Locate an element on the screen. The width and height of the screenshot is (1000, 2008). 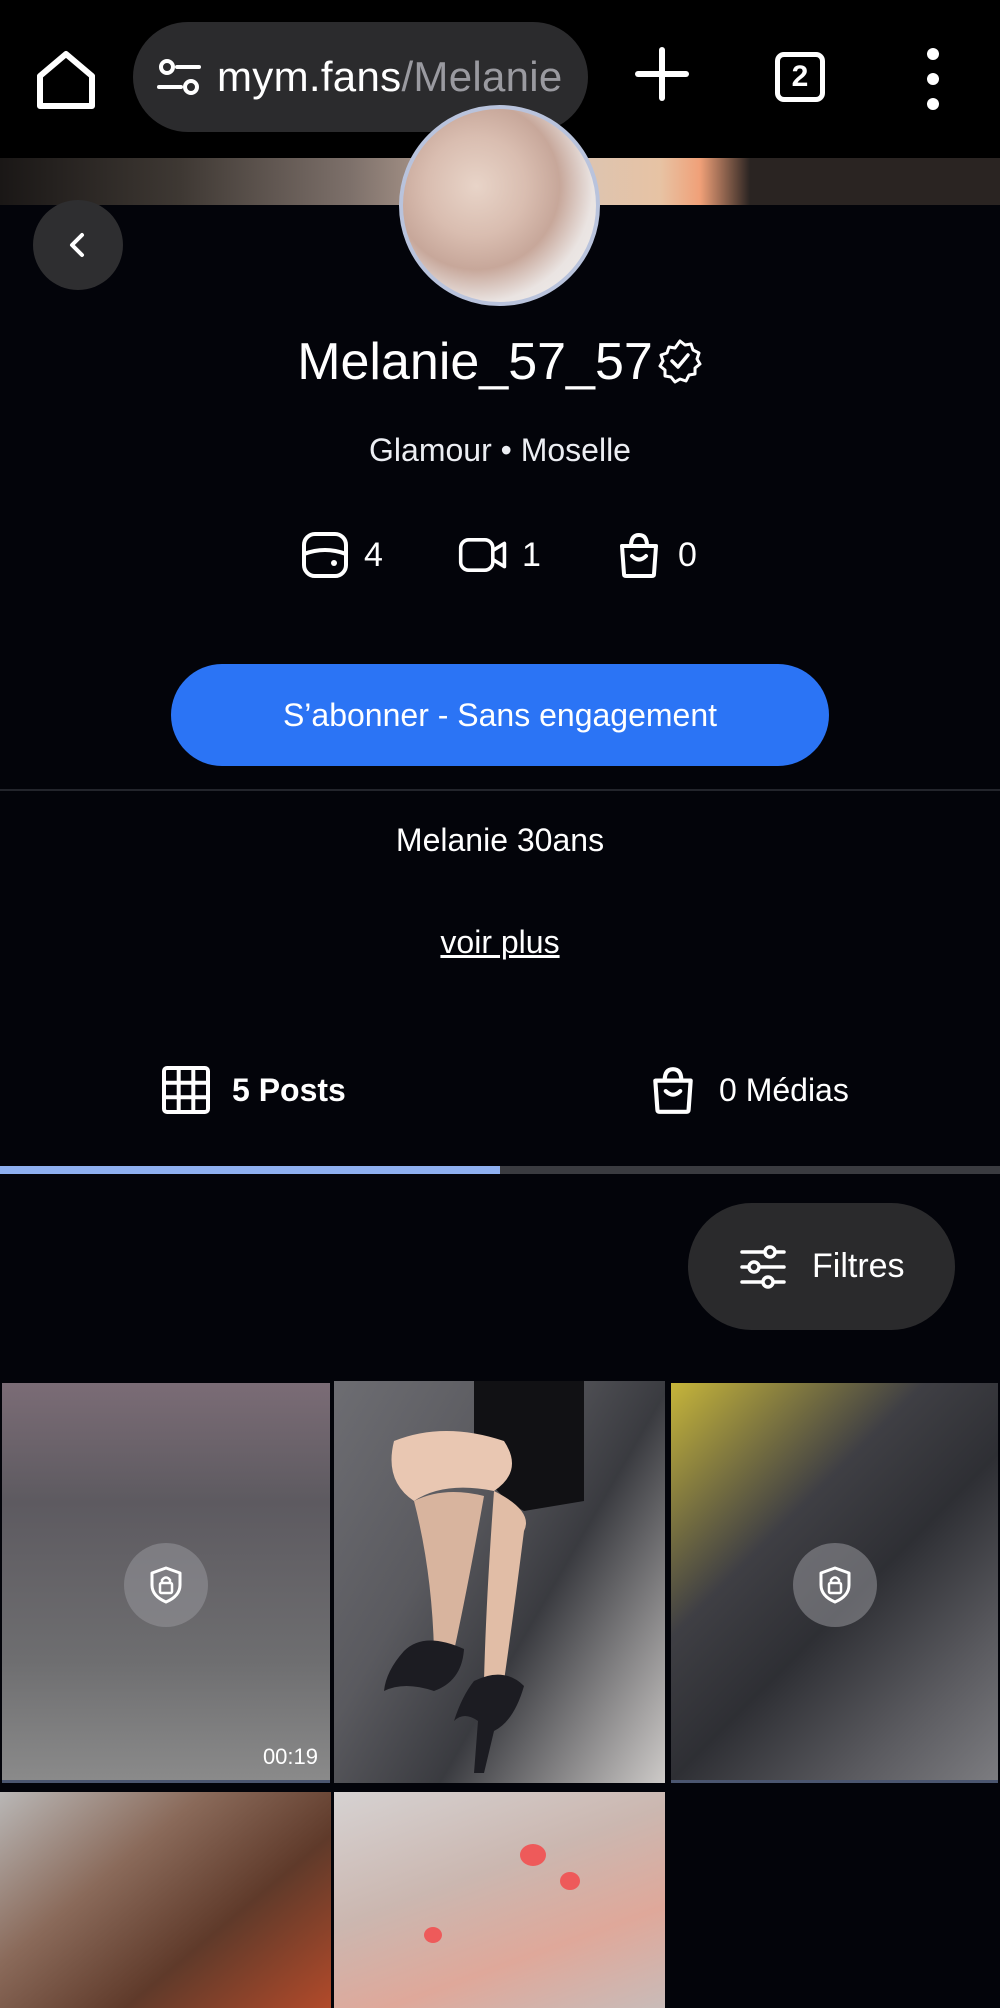
username-text: Melanie_57_57 is located at coordinates (475, 362).